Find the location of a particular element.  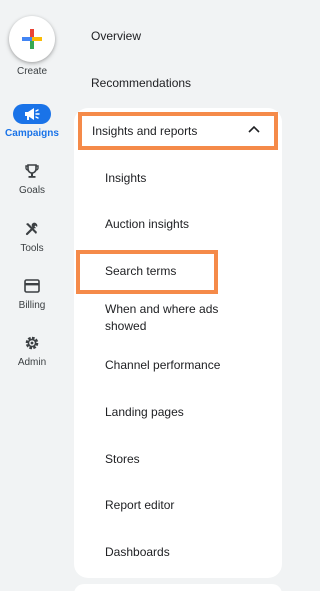

nav-item-insights: Insights is located at coordinates (125, 178).